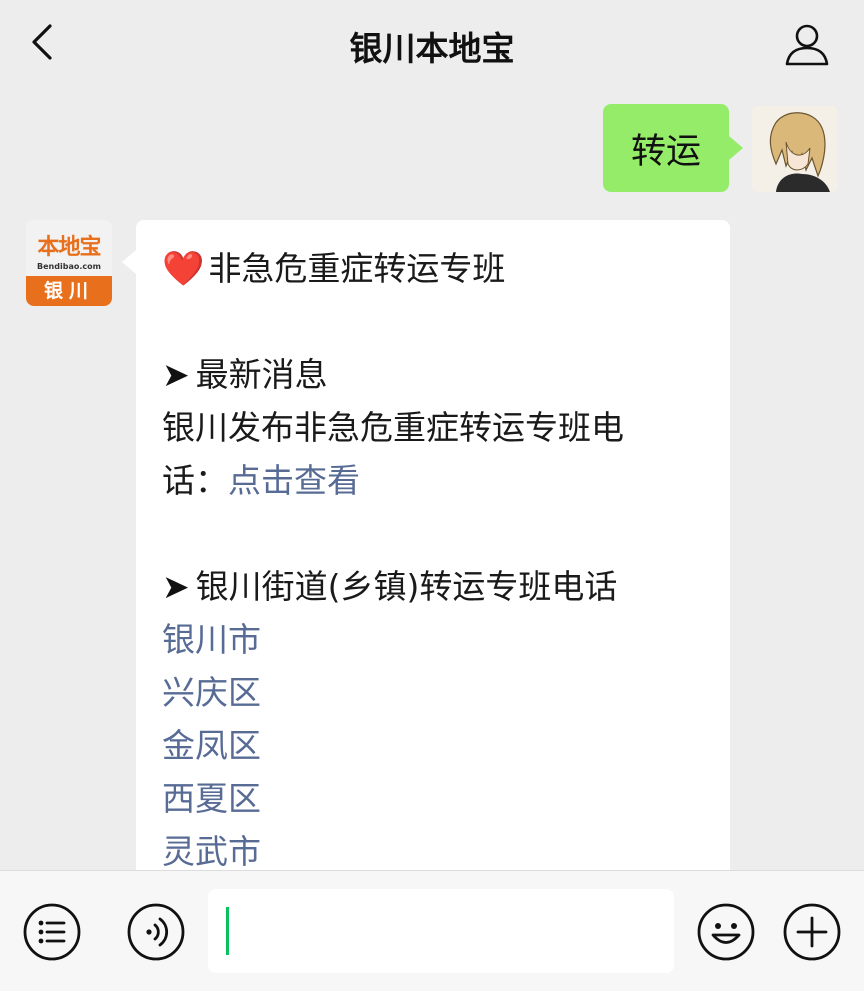 The height and width of the screenshot is (991, 864). I want to click on section-heading-text: 最新消息, so click(261, 374).